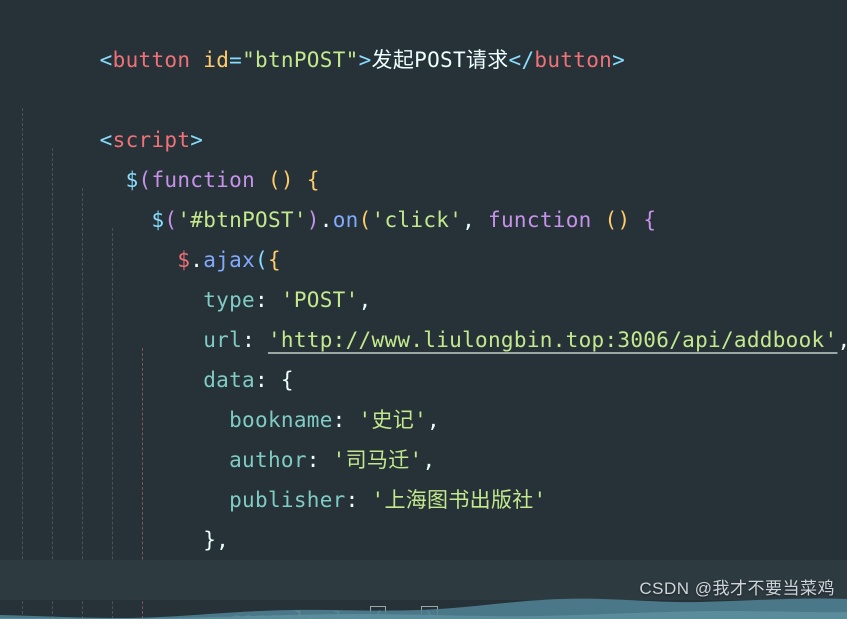 The height and width of the screenshot is (619, 847). Describe the element at coordinates (434, 396) in the screenshot. I see `code-line: bookname: '史记',` at that location.